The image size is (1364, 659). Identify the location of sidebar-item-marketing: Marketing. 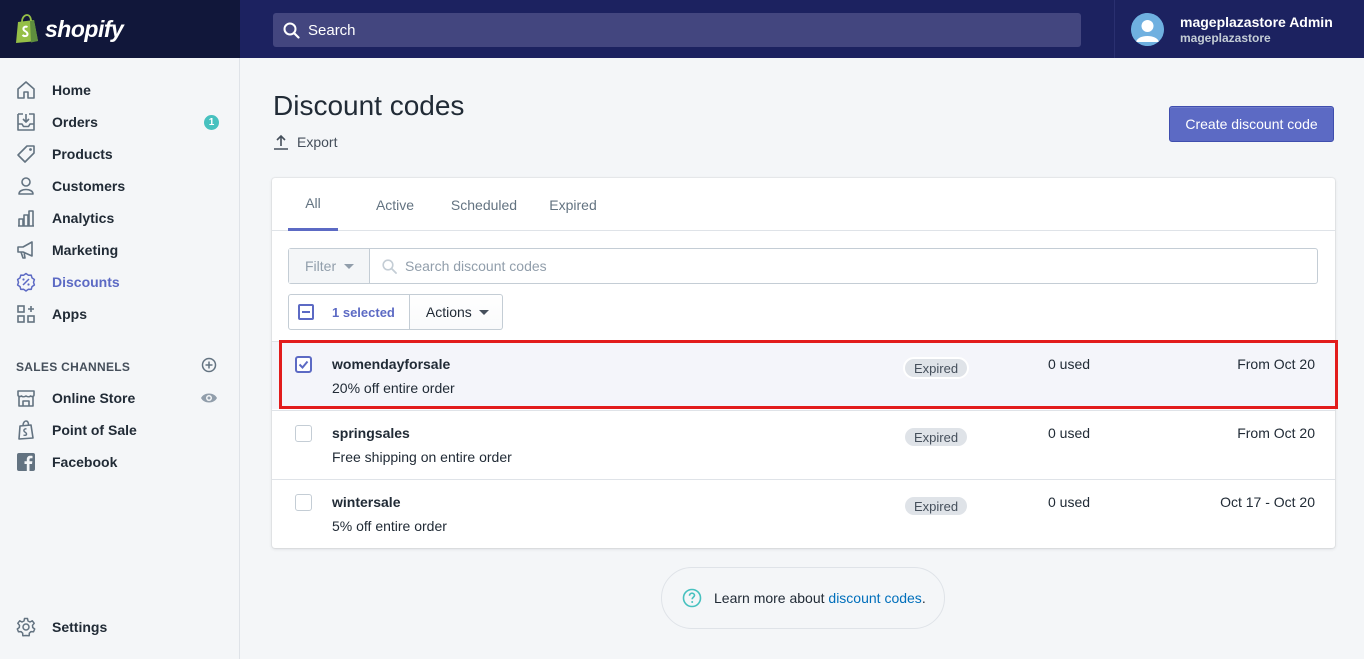
(119, 250).